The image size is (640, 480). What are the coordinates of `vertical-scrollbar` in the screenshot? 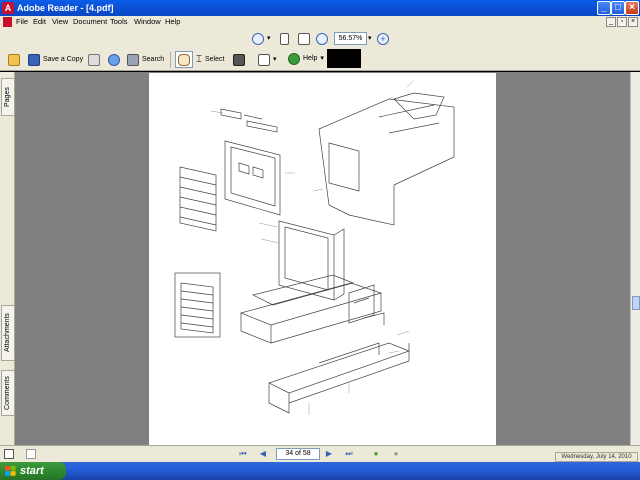 It's located at (635, 258).